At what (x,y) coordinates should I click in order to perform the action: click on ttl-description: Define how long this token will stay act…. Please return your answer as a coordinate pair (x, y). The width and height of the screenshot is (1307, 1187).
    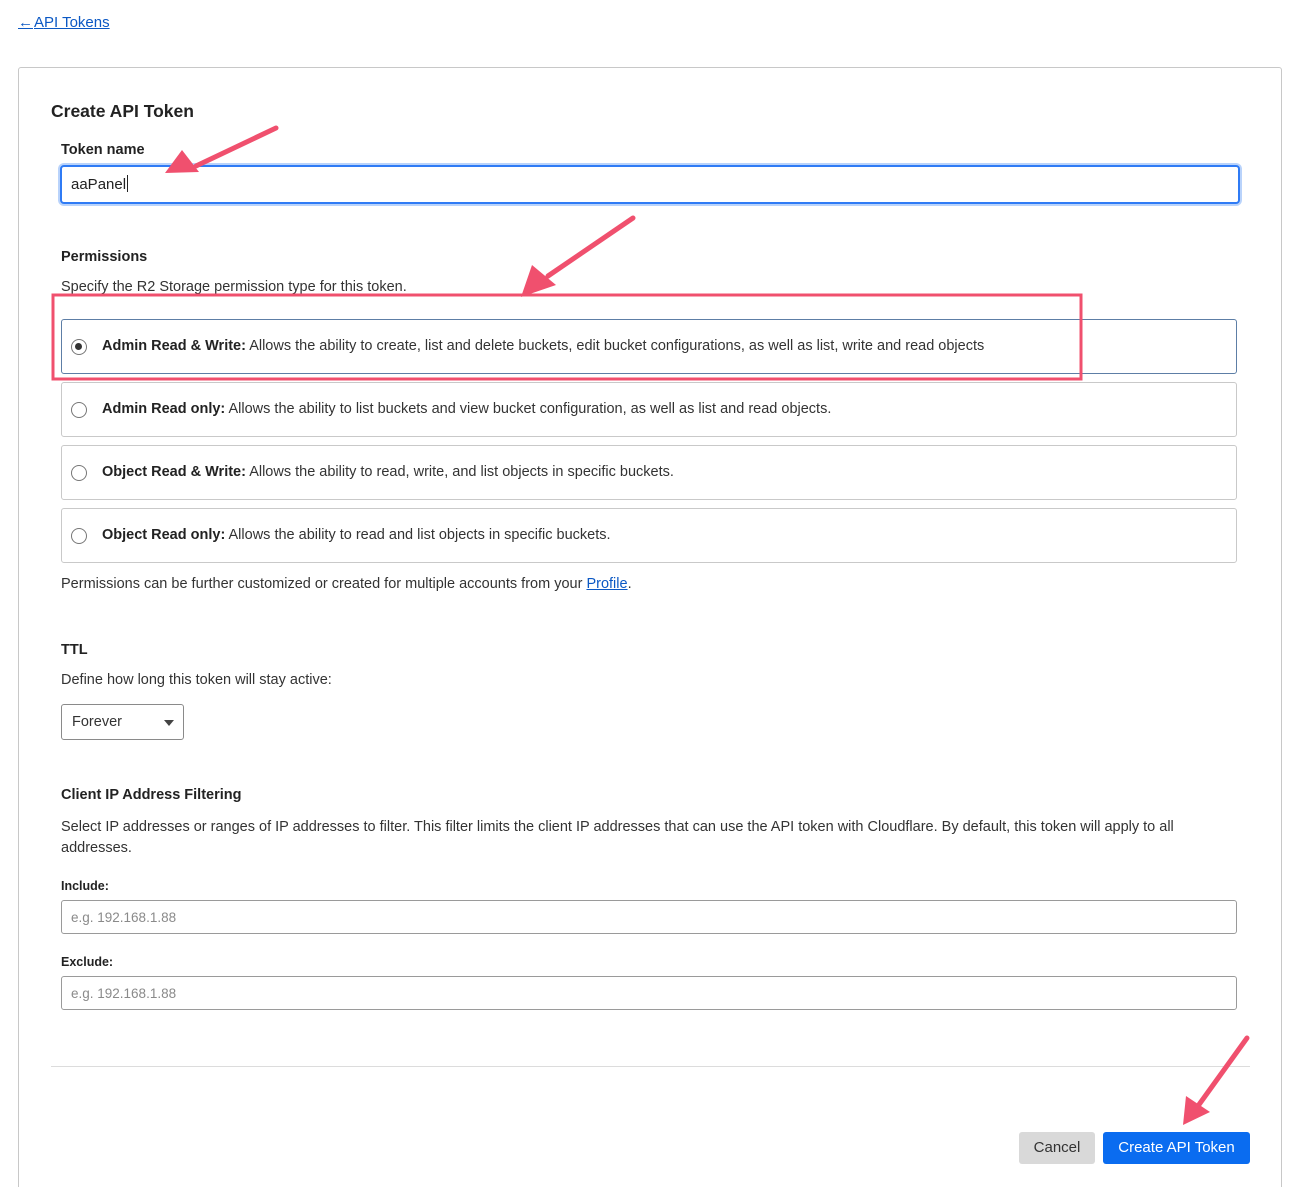
    Looking at the image, I should click on (196, 680).